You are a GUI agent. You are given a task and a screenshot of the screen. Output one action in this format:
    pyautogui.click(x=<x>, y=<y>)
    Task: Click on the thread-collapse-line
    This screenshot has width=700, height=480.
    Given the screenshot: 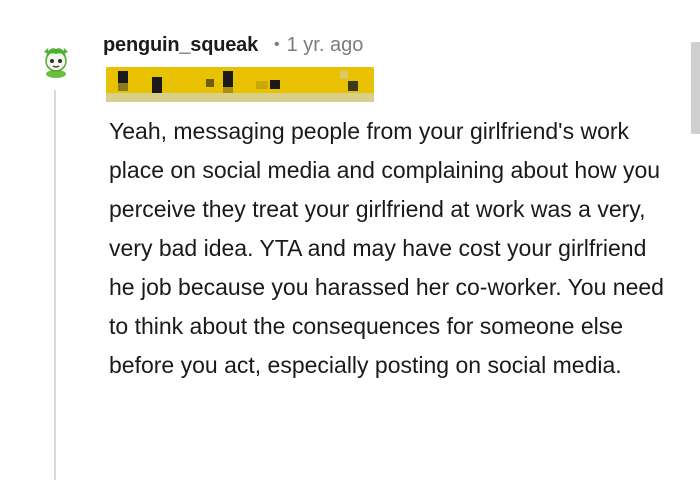 What is the action you would take?
    pyautogui.click(x=55, y=285)
    